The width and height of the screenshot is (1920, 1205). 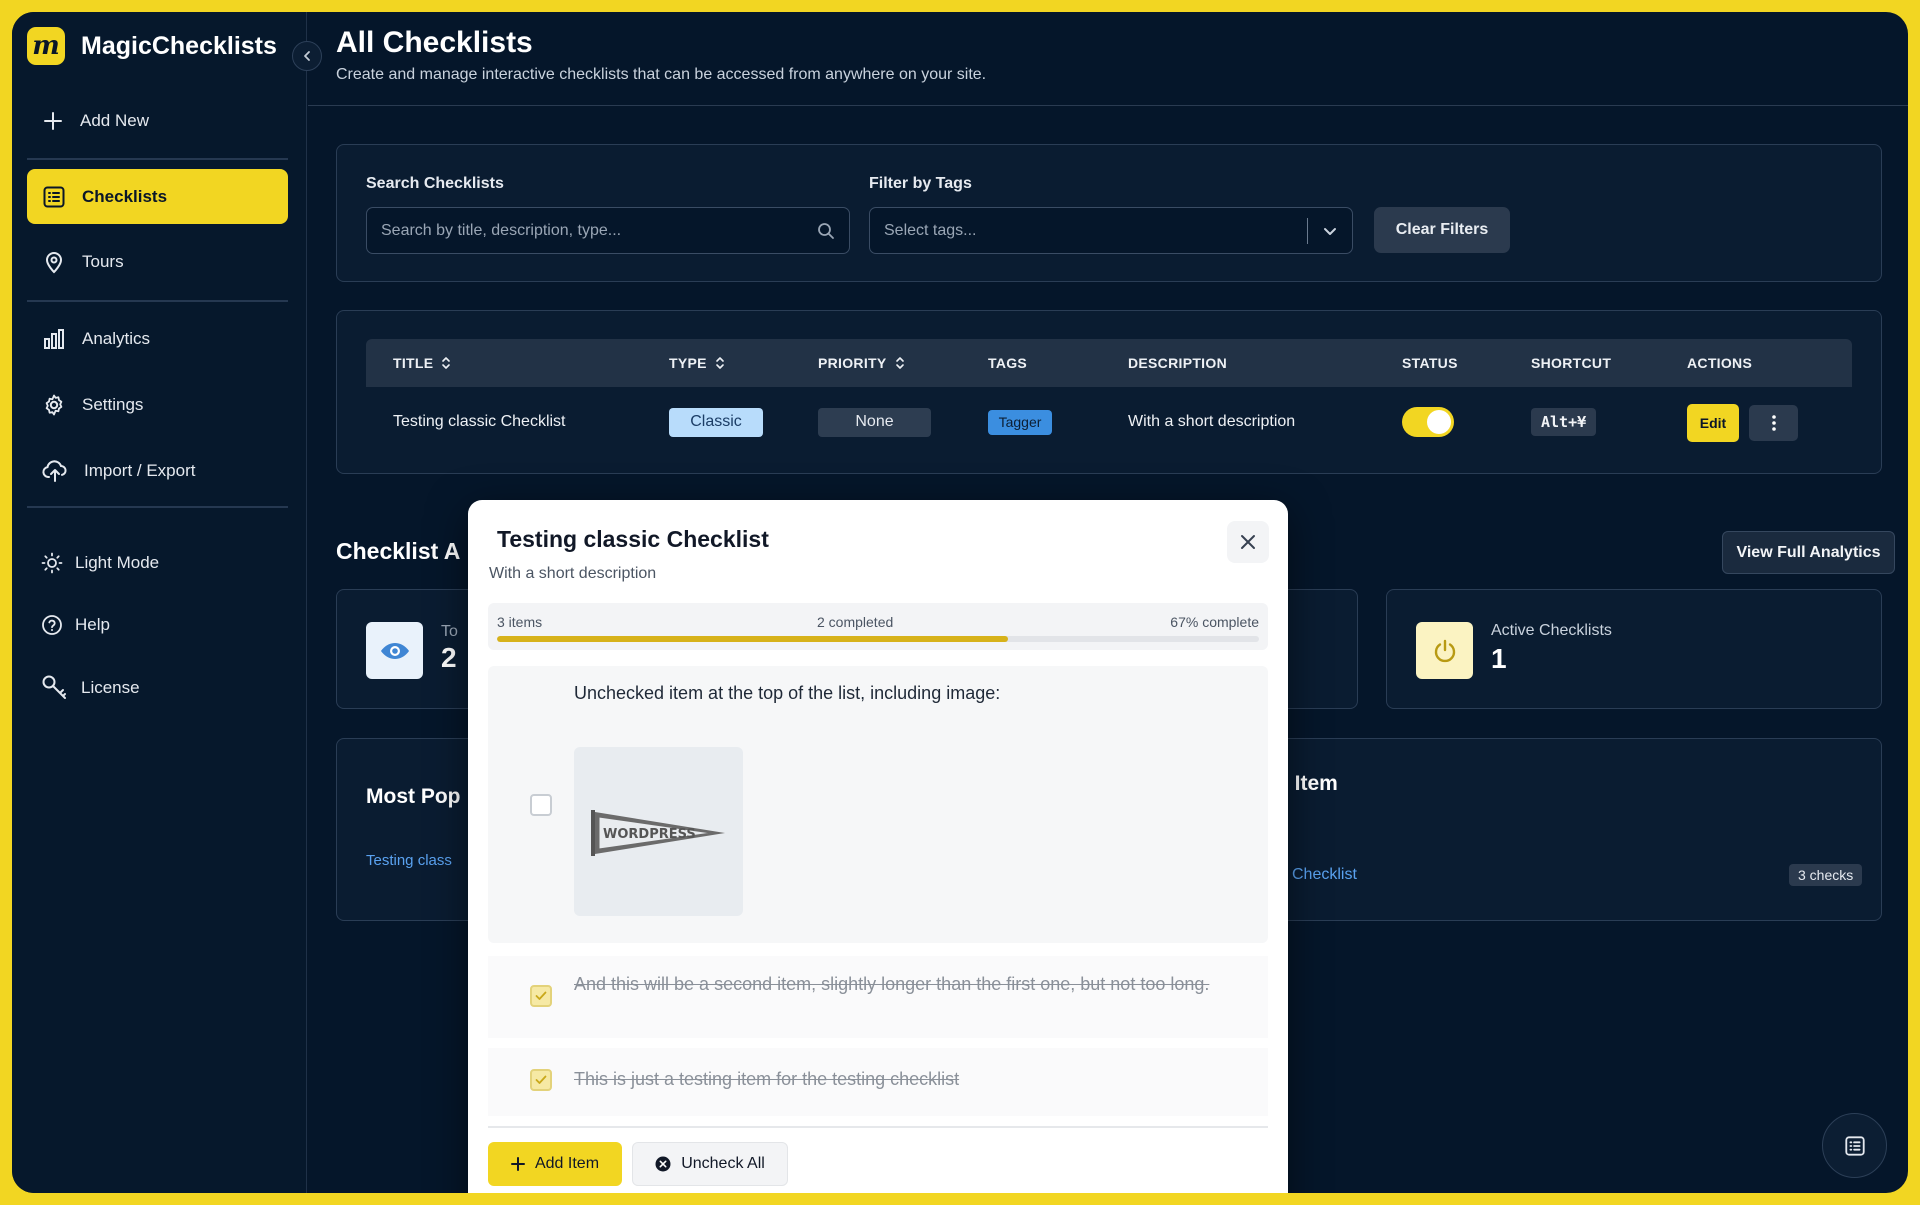 What do you see at coordinates (422, 363) in the screenshot?
I see `column-title: TITLE` at bounding box center [422, 363].